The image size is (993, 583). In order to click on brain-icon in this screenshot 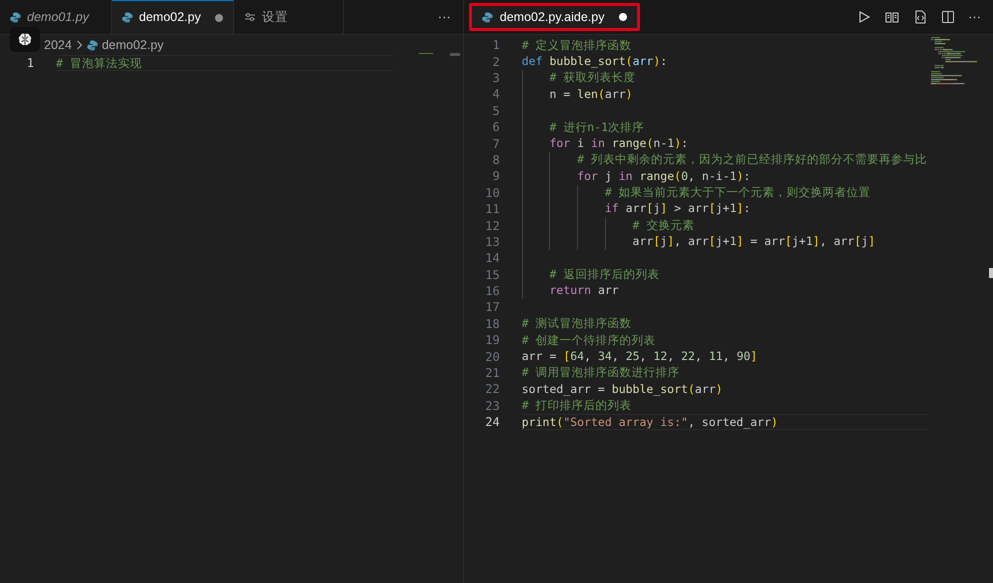, I will do `click(25, 39)`.